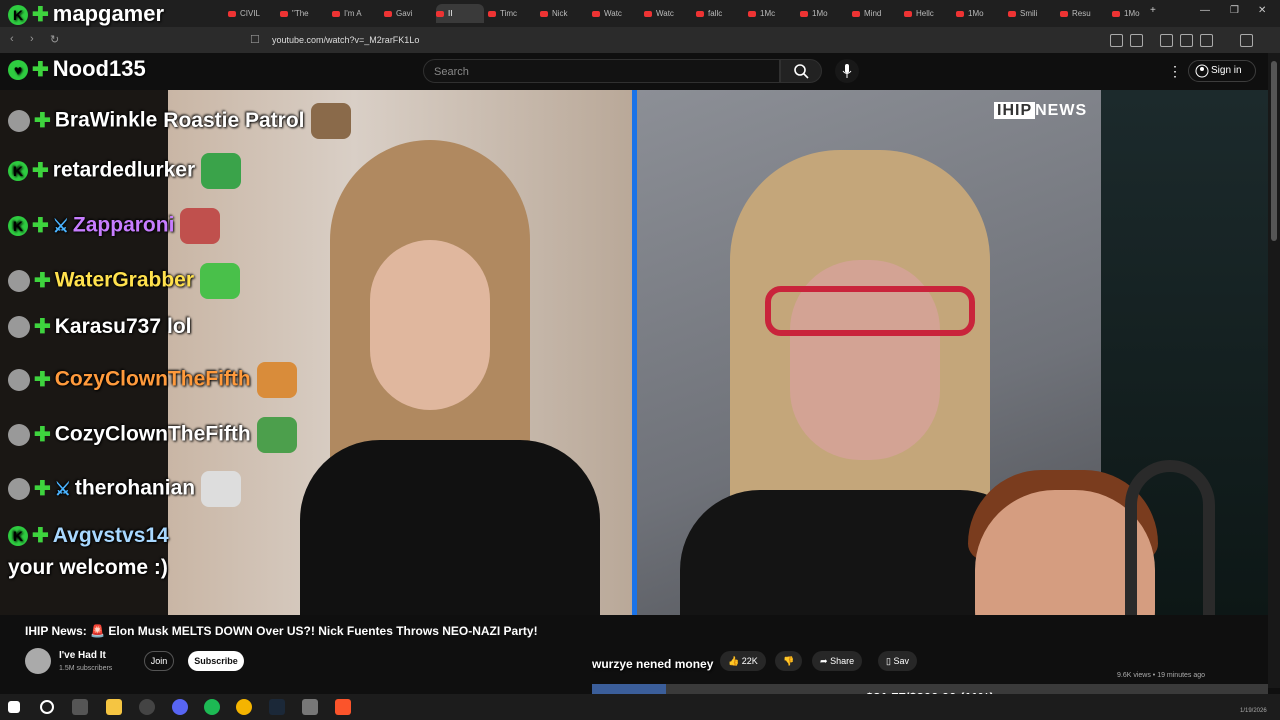 The height and width of the screenshot is (720, 1280). I want to click on tab-label: Mind, so click(873, 13).